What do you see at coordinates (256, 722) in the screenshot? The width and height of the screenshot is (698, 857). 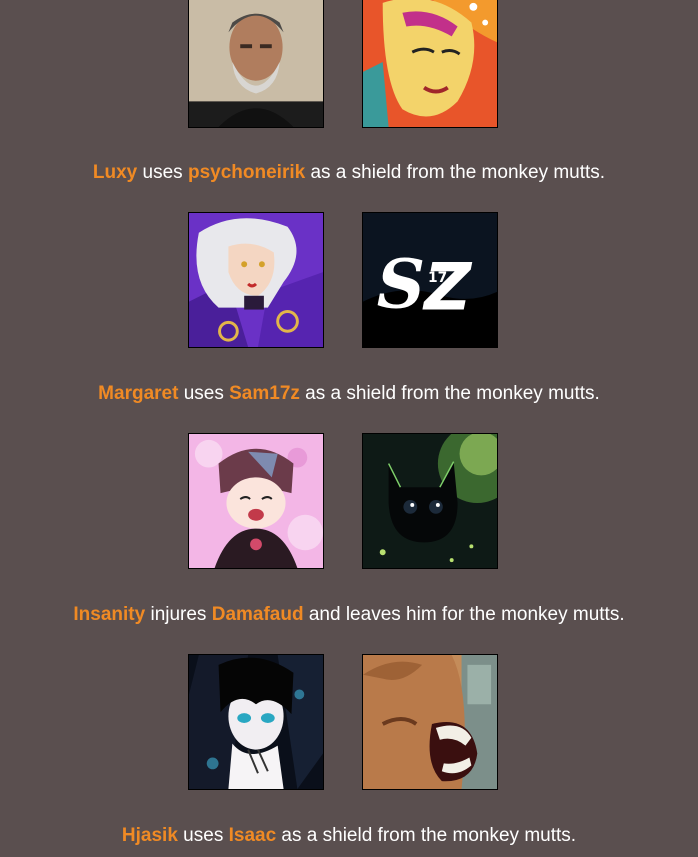 I see `dark-haired-anime-avatar` at bounding box center [256, 722].